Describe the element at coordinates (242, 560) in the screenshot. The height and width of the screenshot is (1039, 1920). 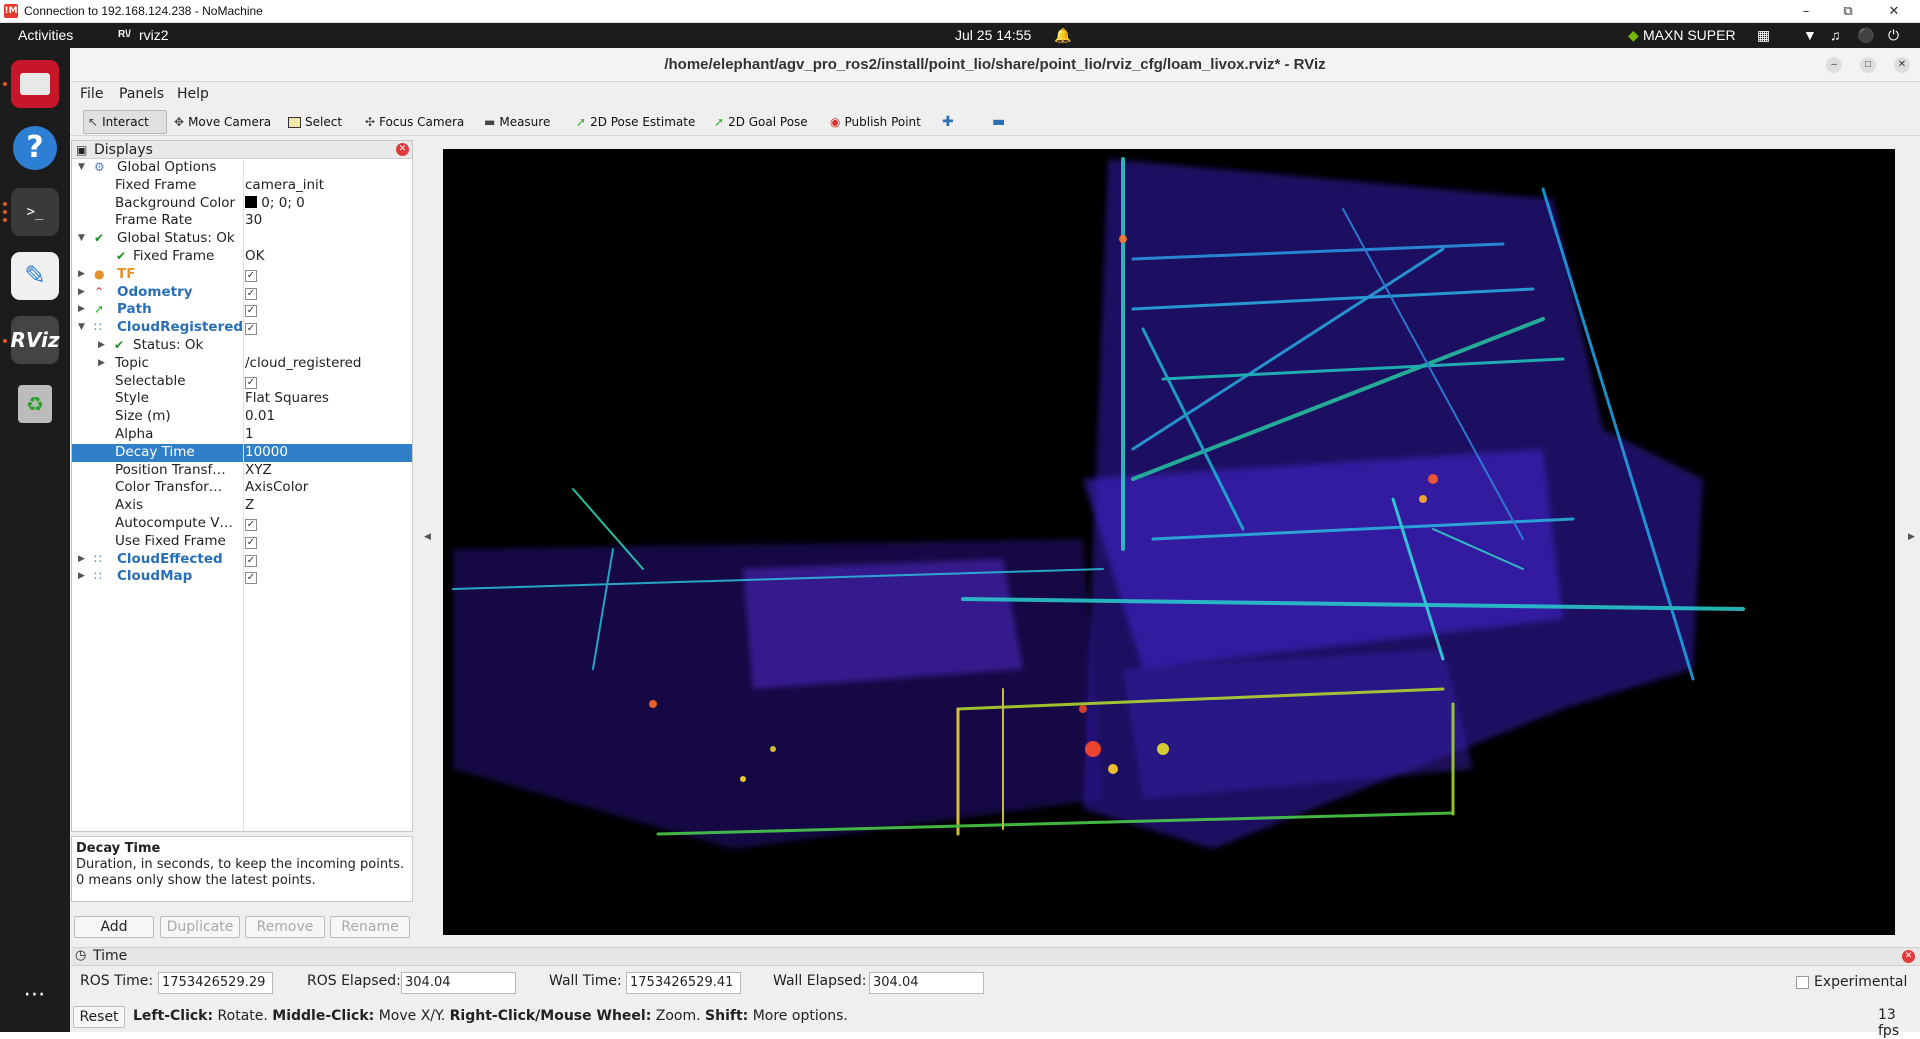
I see `tree-row-cloud-effected: ▶ ∷ CloudEffected ✓` at that location.